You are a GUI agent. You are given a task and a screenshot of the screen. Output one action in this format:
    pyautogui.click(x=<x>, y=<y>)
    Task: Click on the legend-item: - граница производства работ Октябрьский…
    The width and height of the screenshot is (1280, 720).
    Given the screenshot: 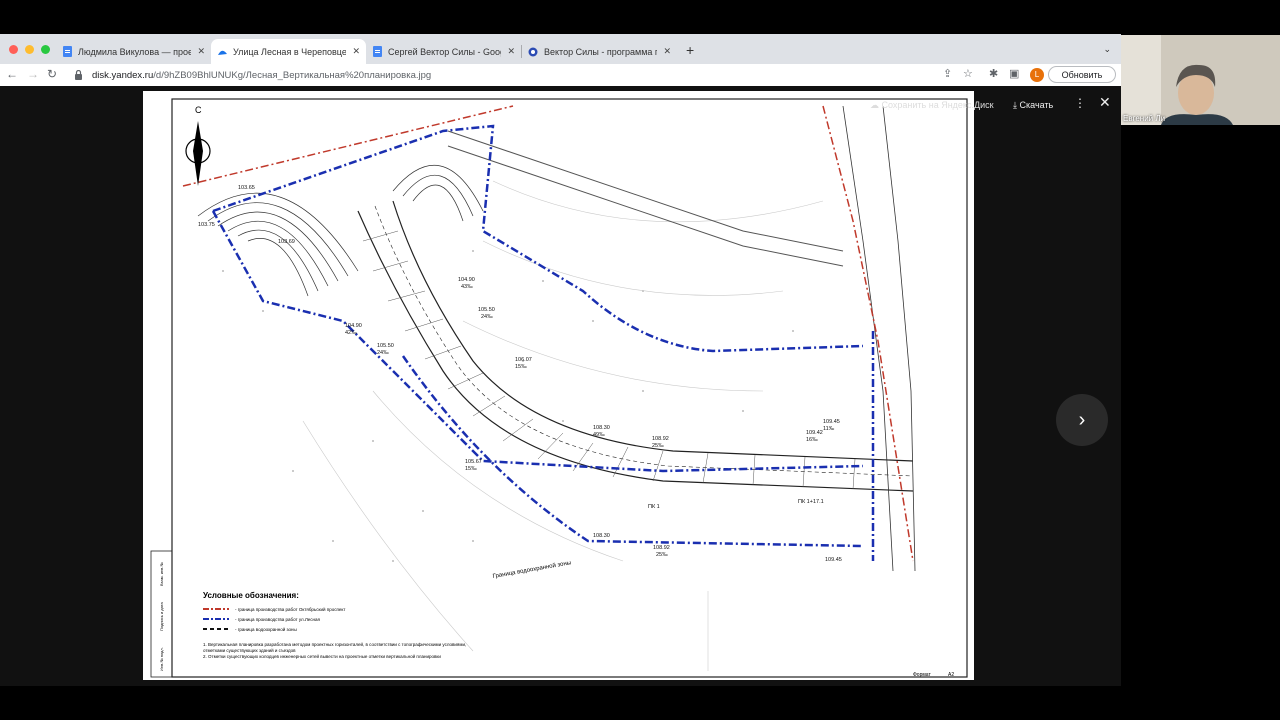 What is the action you would take?
    pyautogui.click(x=583, y=609)
    